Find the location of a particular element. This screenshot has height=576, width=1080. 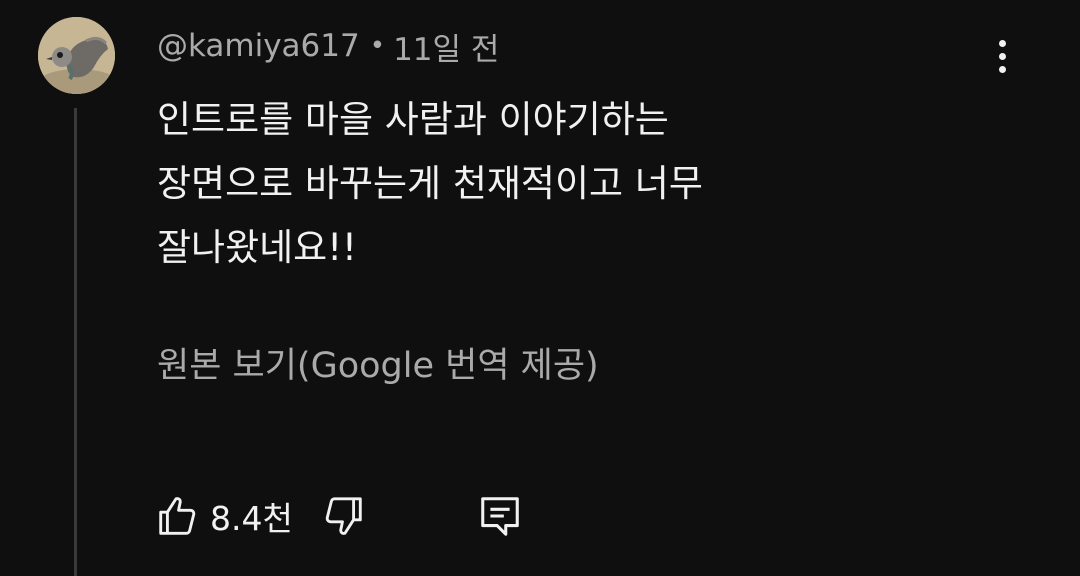

comment-actions: 8.4천 is located at coordinates (338, 516).